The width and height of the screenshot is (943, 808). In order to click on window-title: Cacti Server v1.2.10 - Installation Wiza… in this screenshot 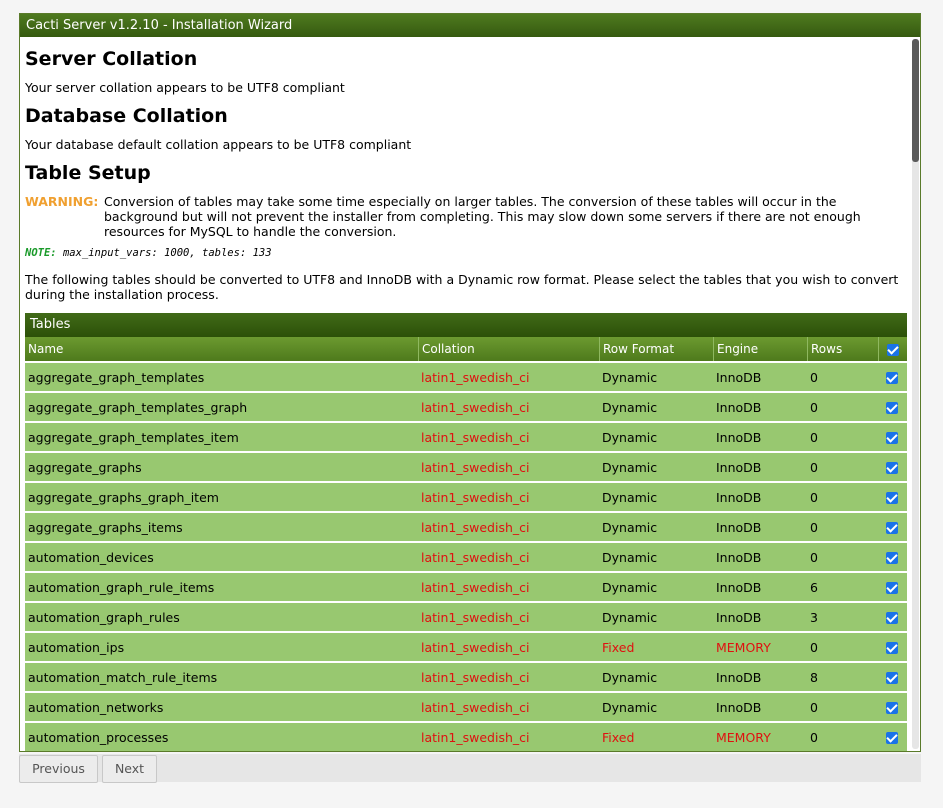, I will do `click(470, 25)`.